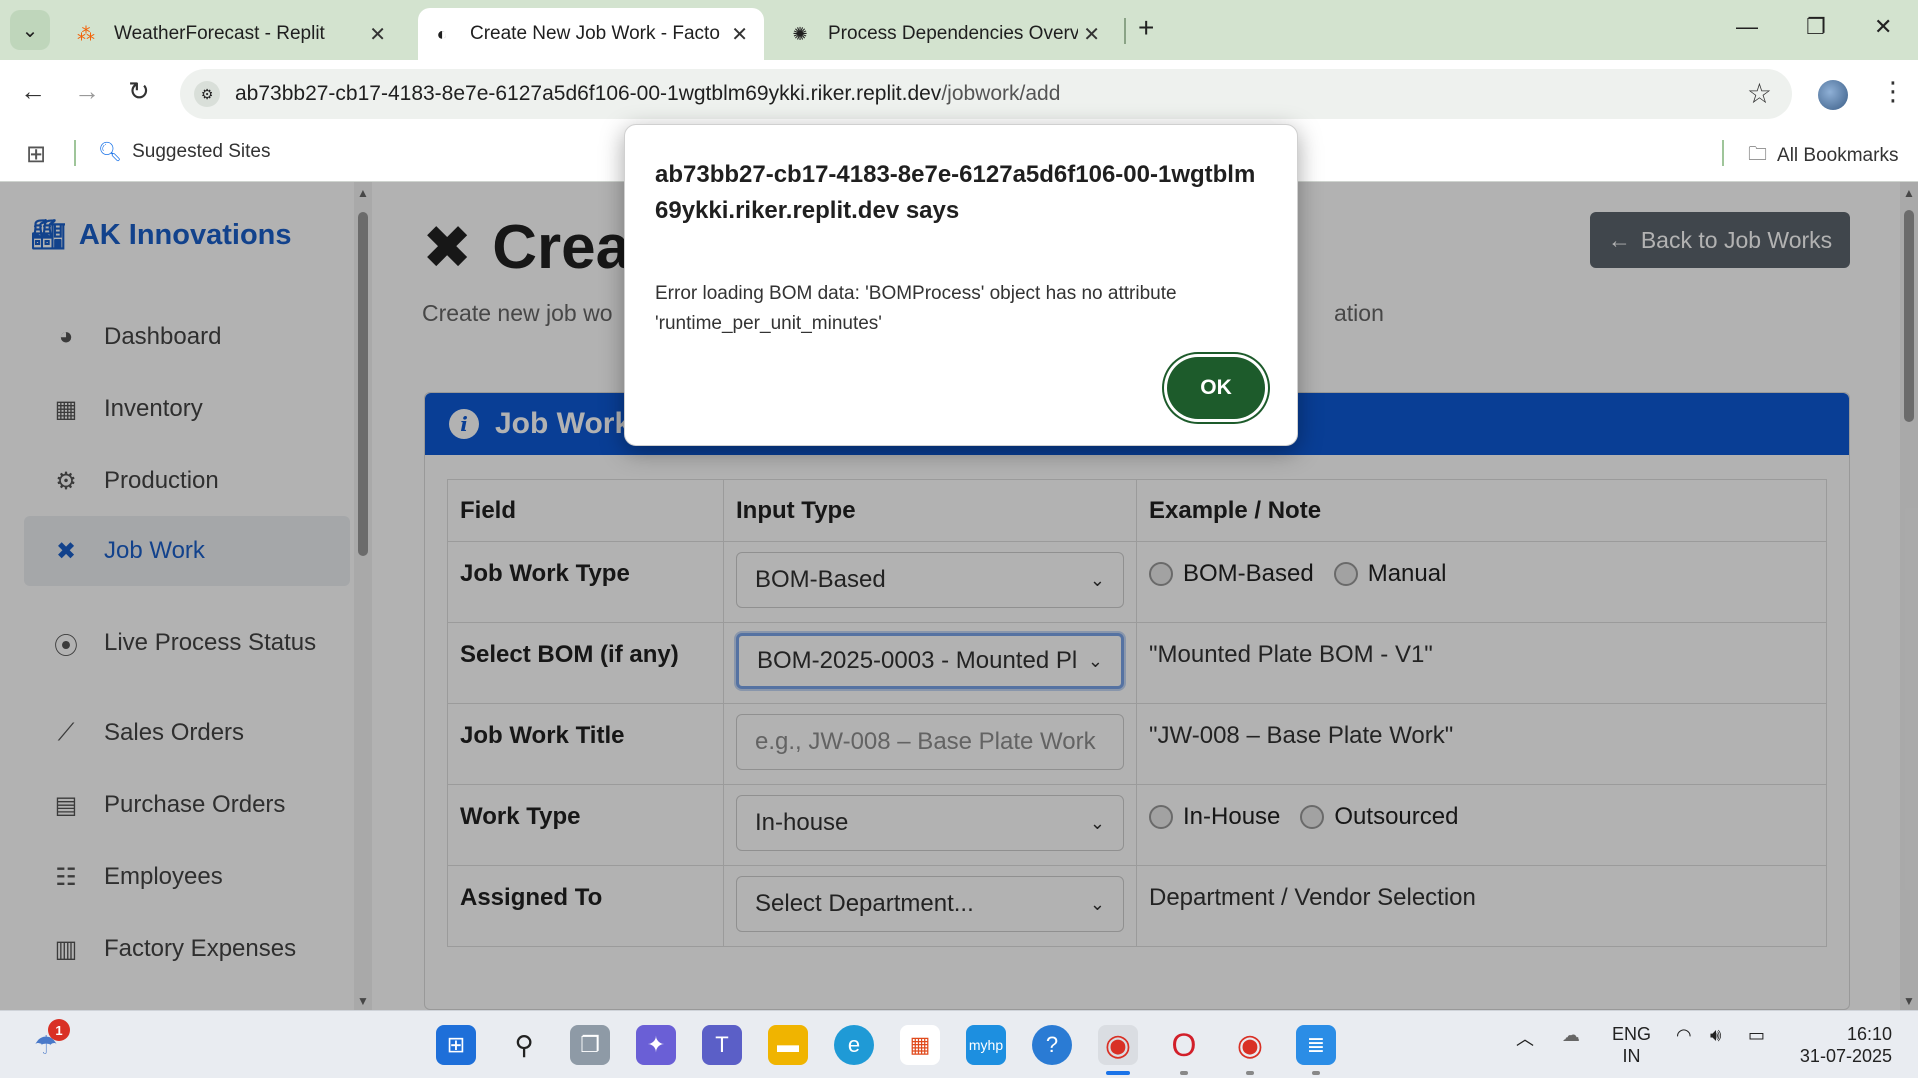 The height and width of the screenshot is (1078, 1918). I want to click on tab-weatherforecast: ⁂ WeatherForecast - Replit ✕, so click(232, 34).